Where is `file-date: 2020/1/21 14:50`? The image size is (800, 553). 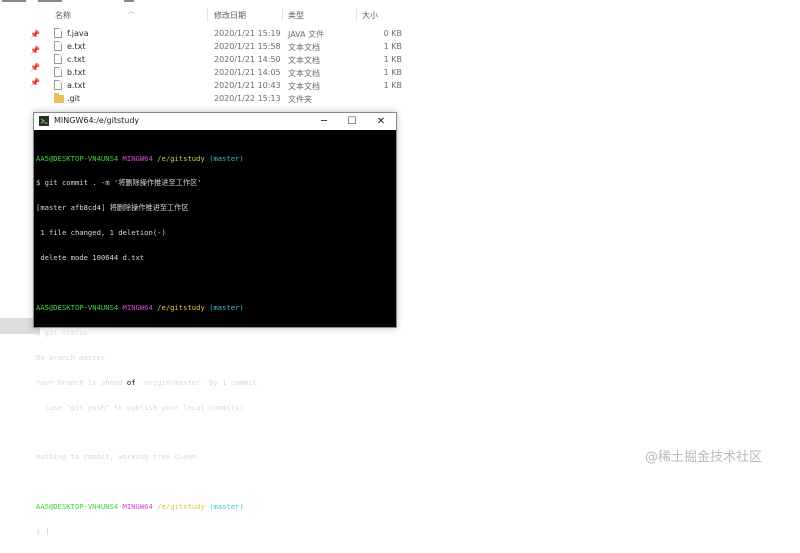 file-date: 2020/1/21 14:50 is located at coordinates (247, 59).